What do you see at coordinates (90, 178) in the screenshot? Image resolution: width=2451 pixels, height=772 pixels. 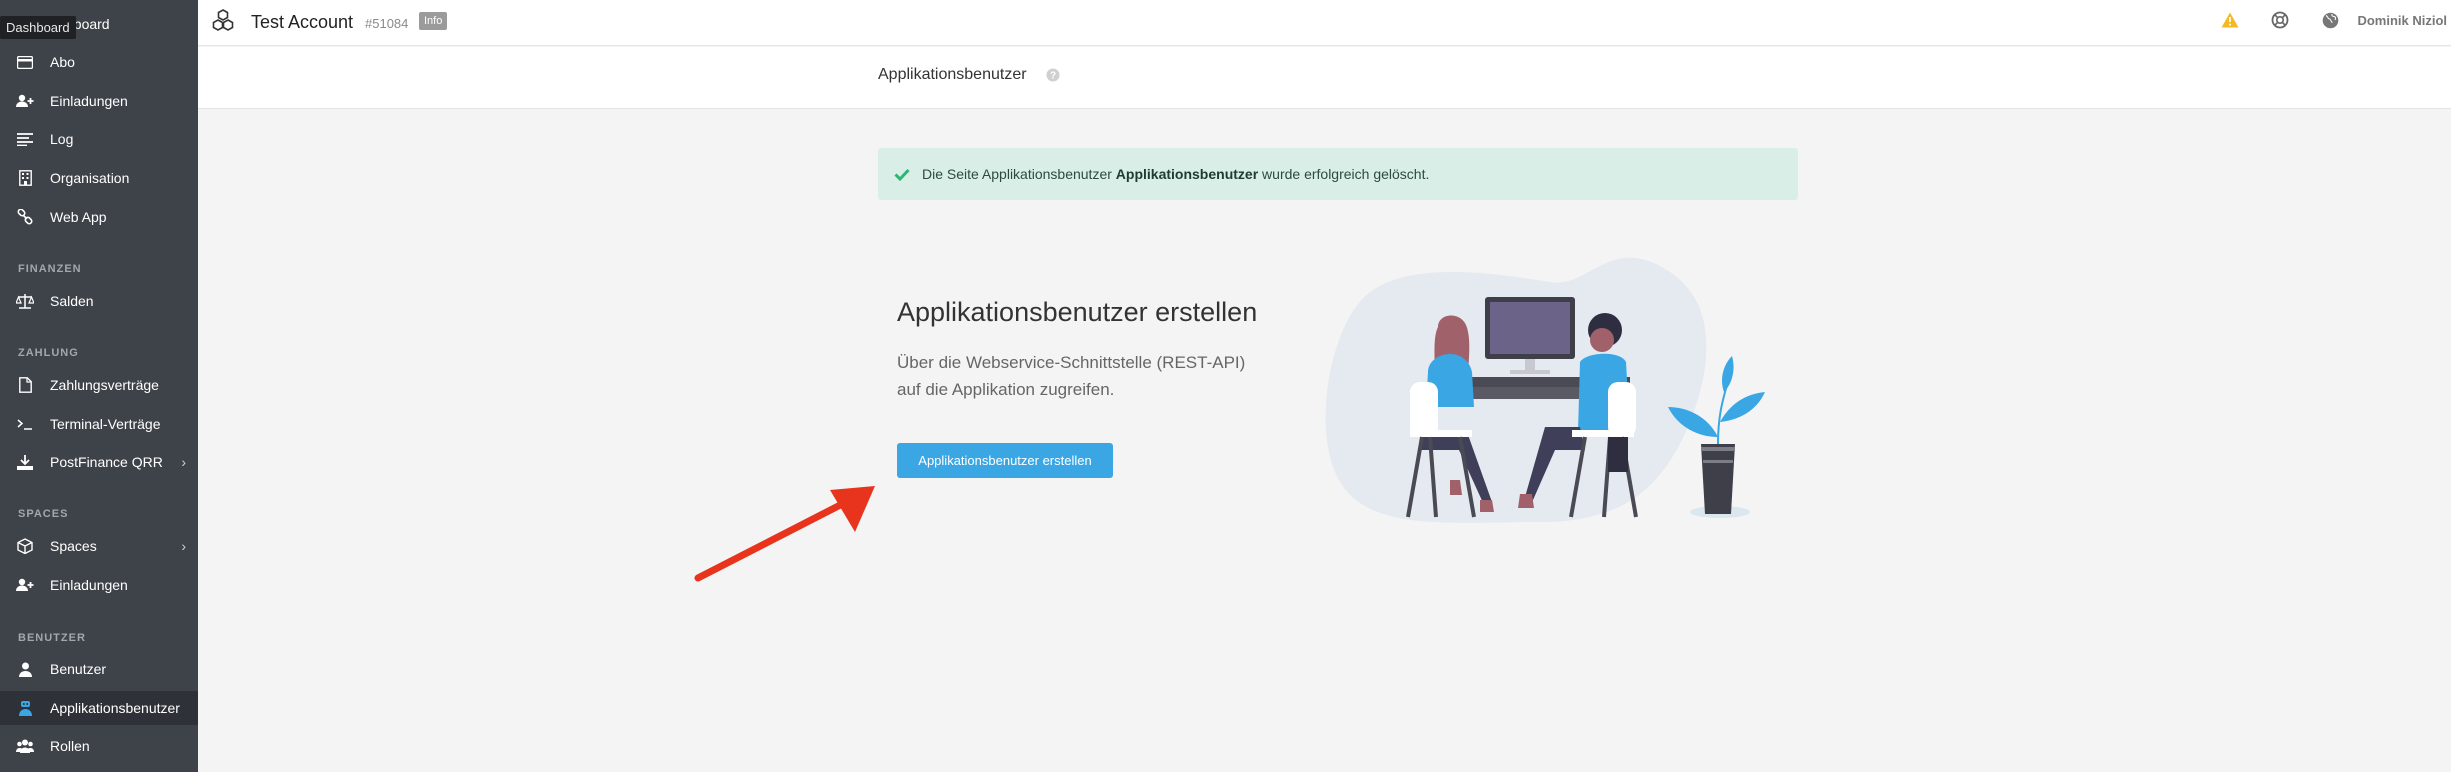 I see `sidebar-item-label: Organisation` at bounding box center [90, 178].